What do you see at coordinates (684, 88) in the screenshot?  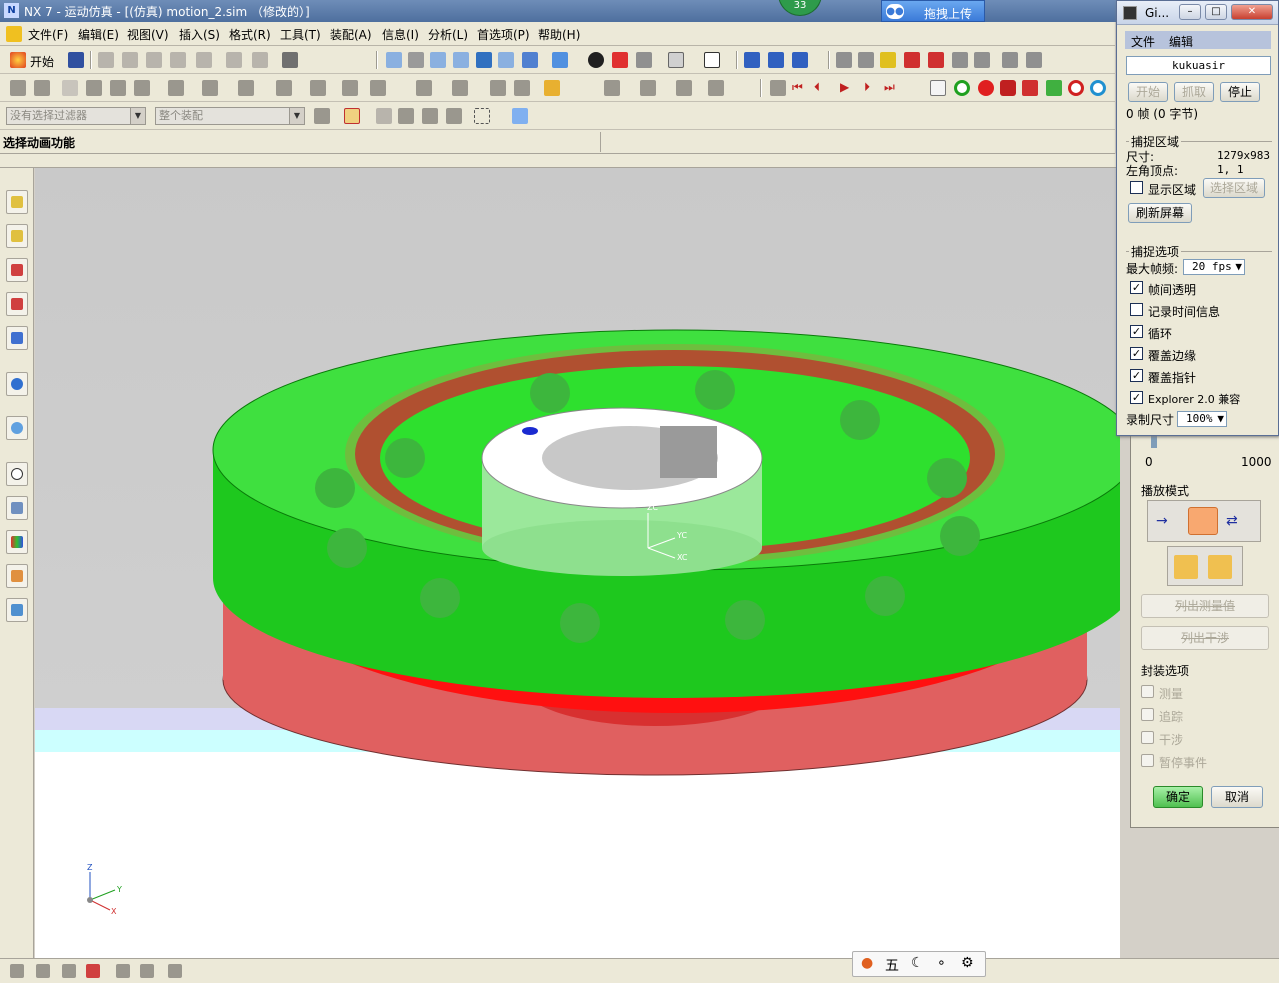 I see `trace-icon` at bounding box center [684, 88].